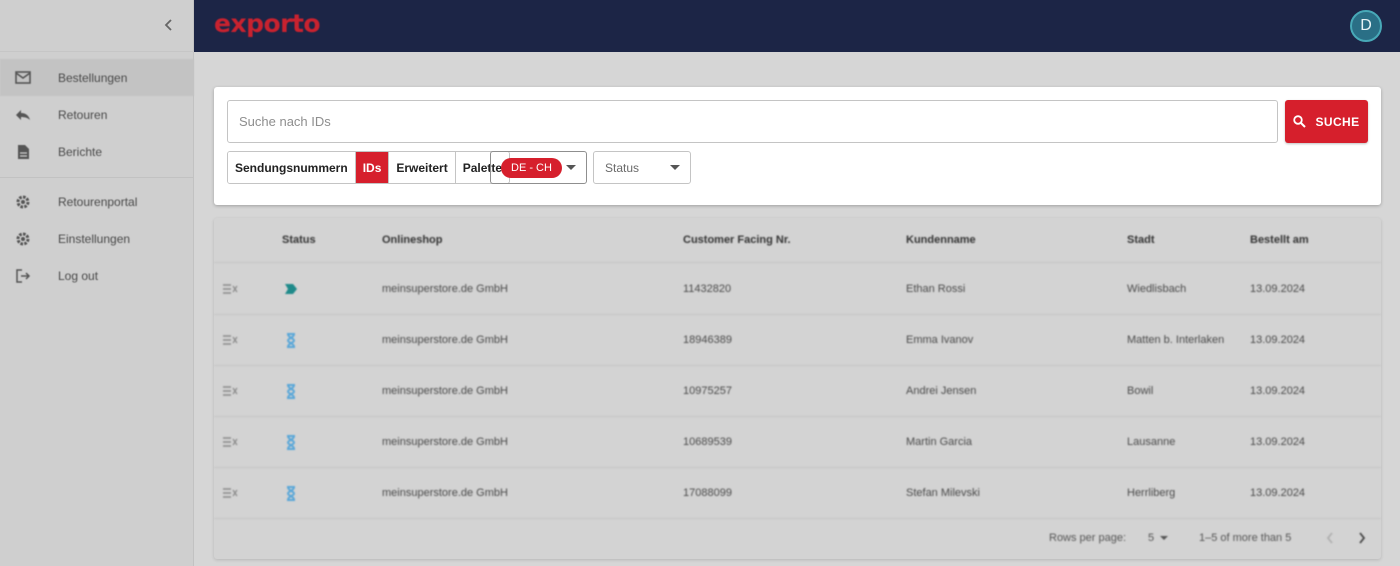 The image size is (1400, 566). What do you see at coordinates (797, 538) in the screenshot?
I see `table-pagination: Rows per page: 5 1–5 of more than 5` at bounding box center [797, 538].